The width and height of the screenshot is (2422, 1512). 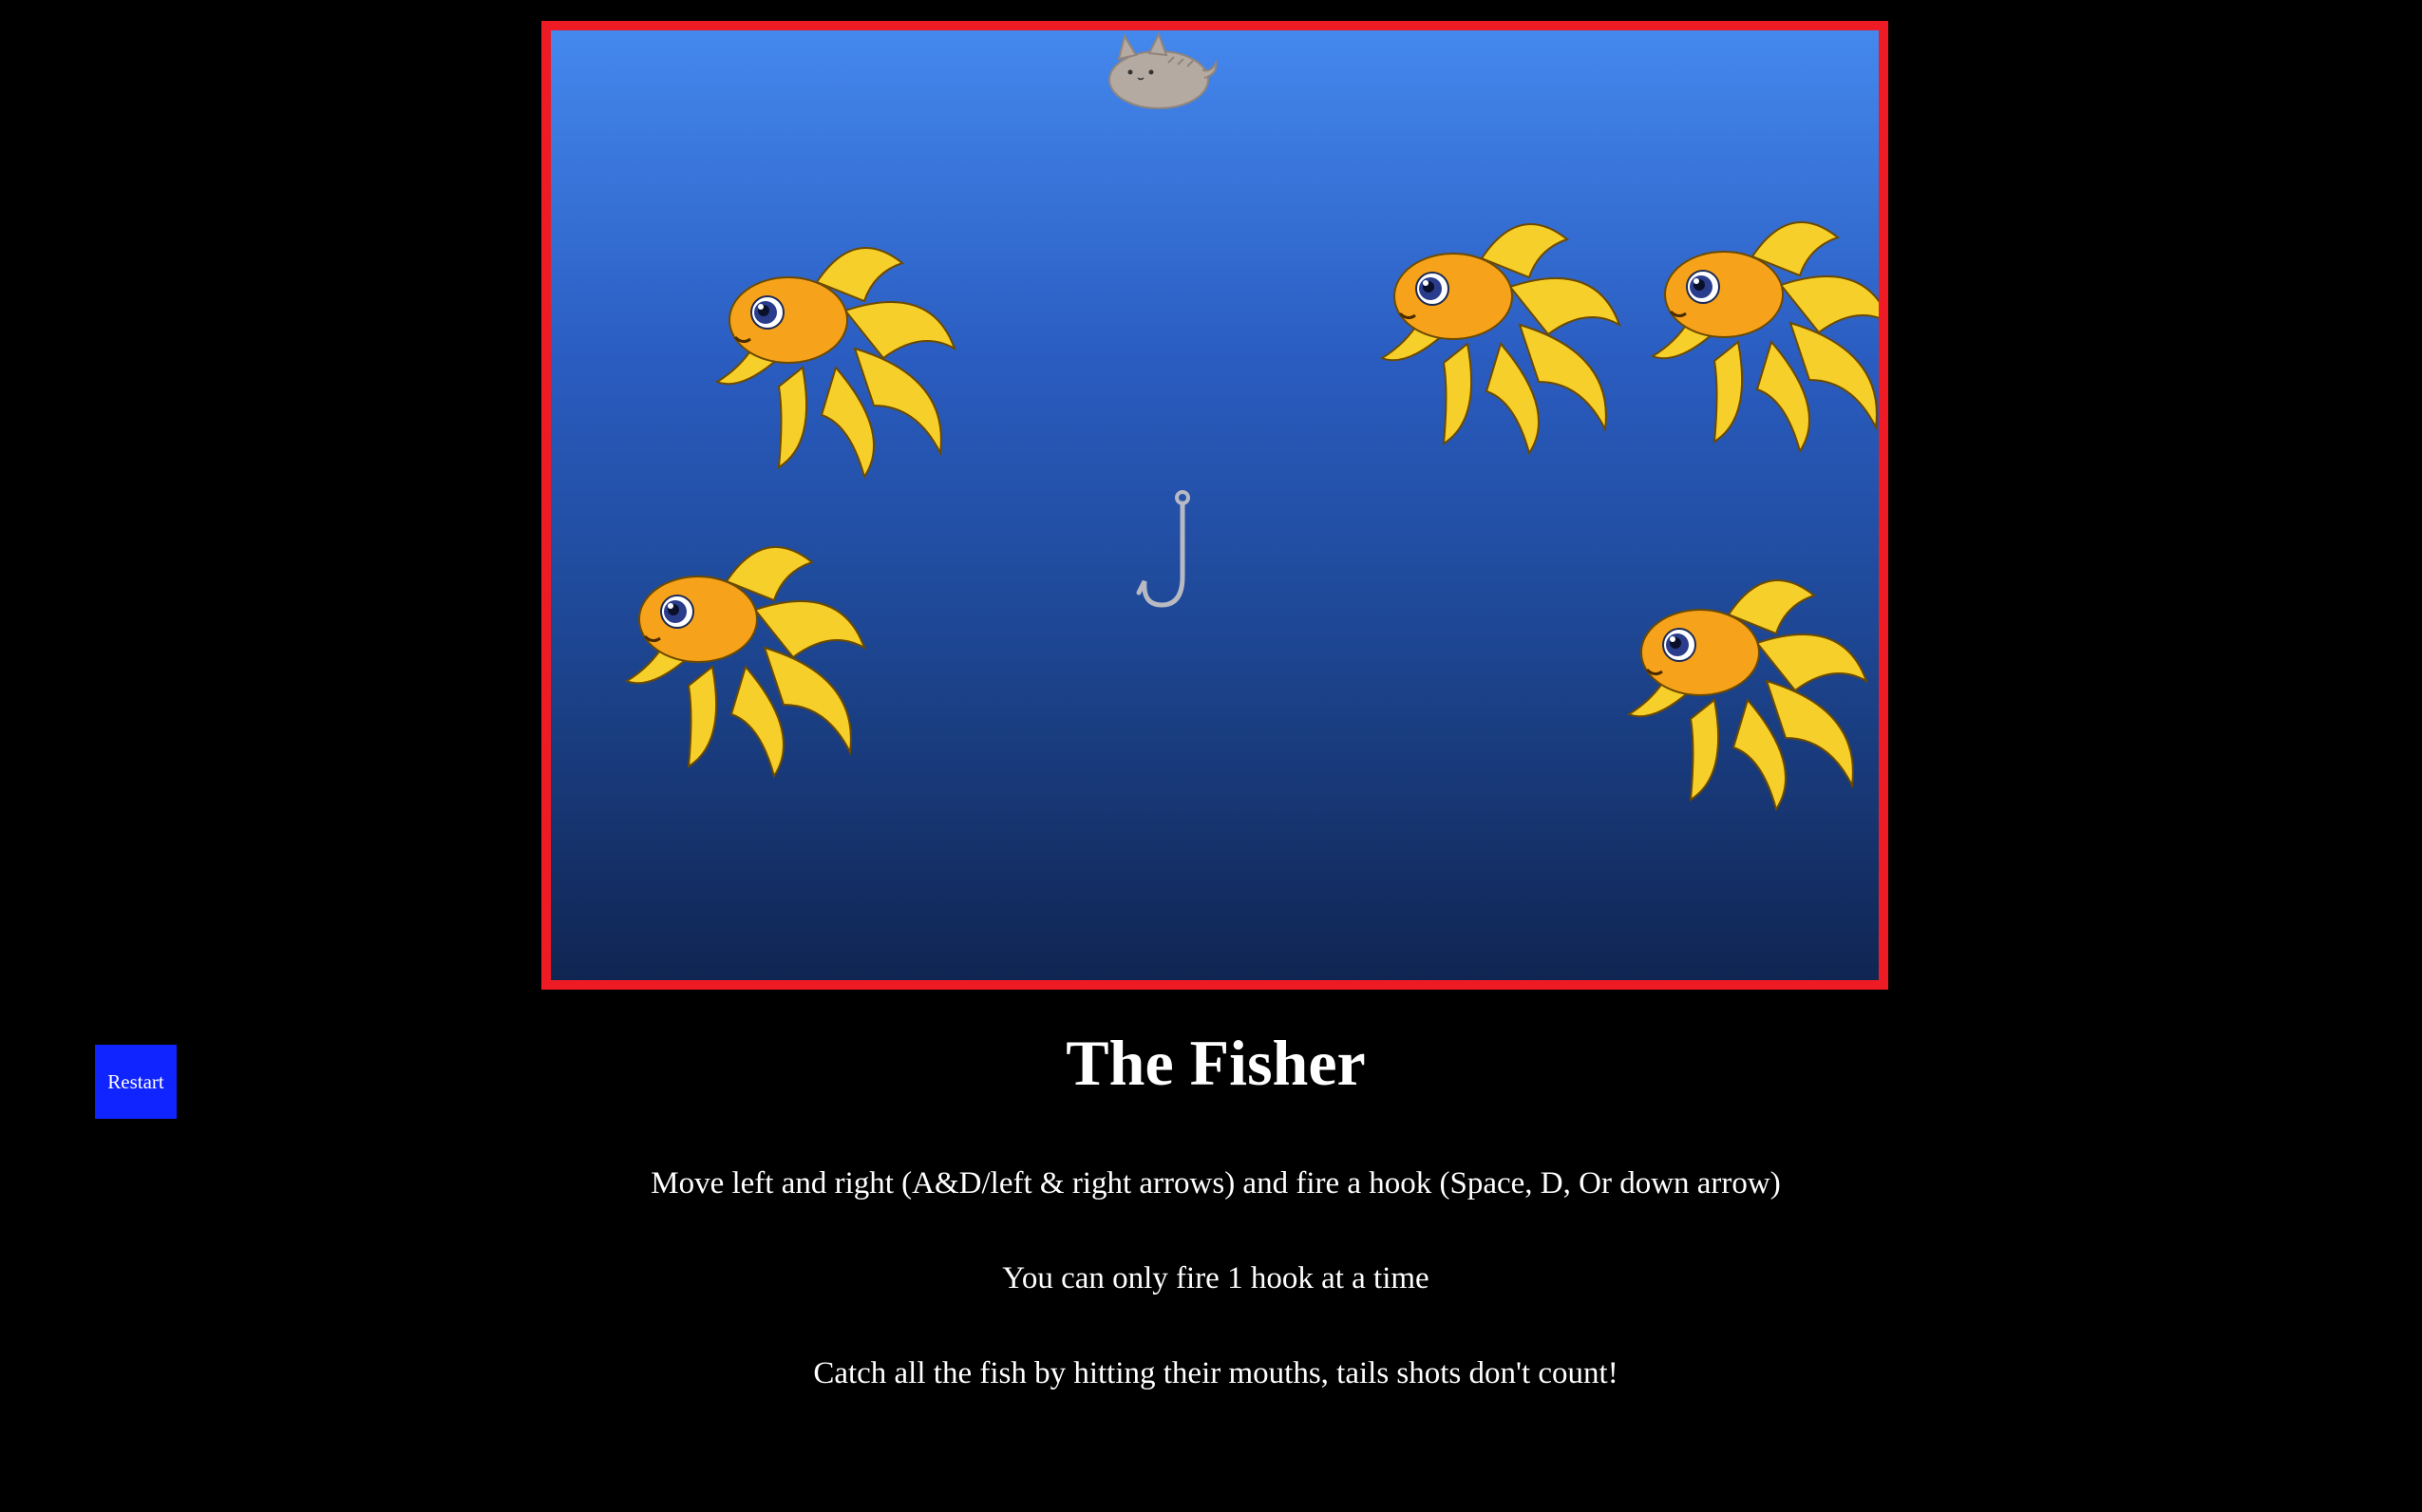 I want to click on pusheen-cat-icon, so click(x=1163, y=70).